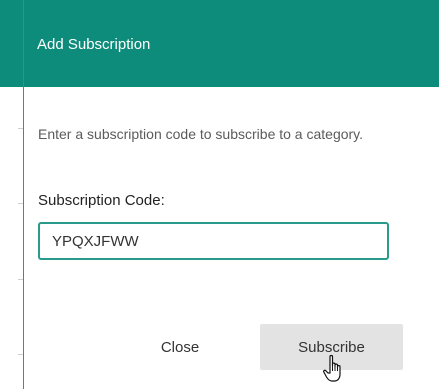 This screenshot has height=389, width=439. I want to click on background-page-edge, so click(12, 194).